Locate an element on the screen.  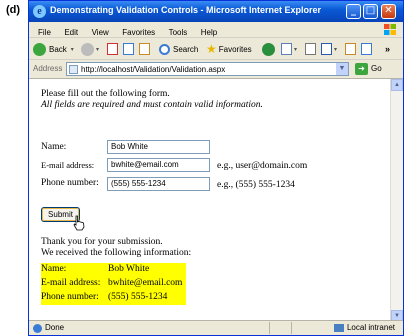
phone-input: (555) 555-1234 is located at coordinates (158, 184).